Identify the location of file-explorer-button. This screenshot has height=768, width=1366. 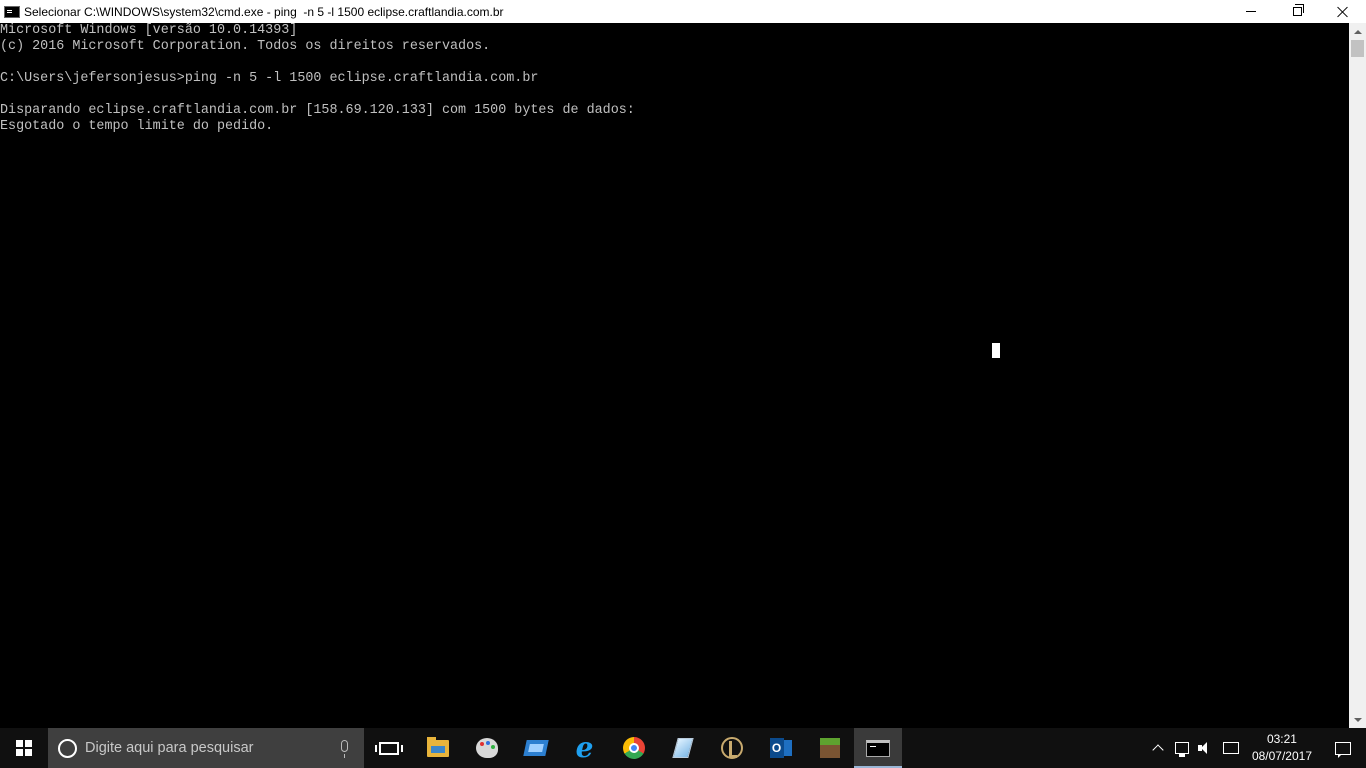
(437, 748).